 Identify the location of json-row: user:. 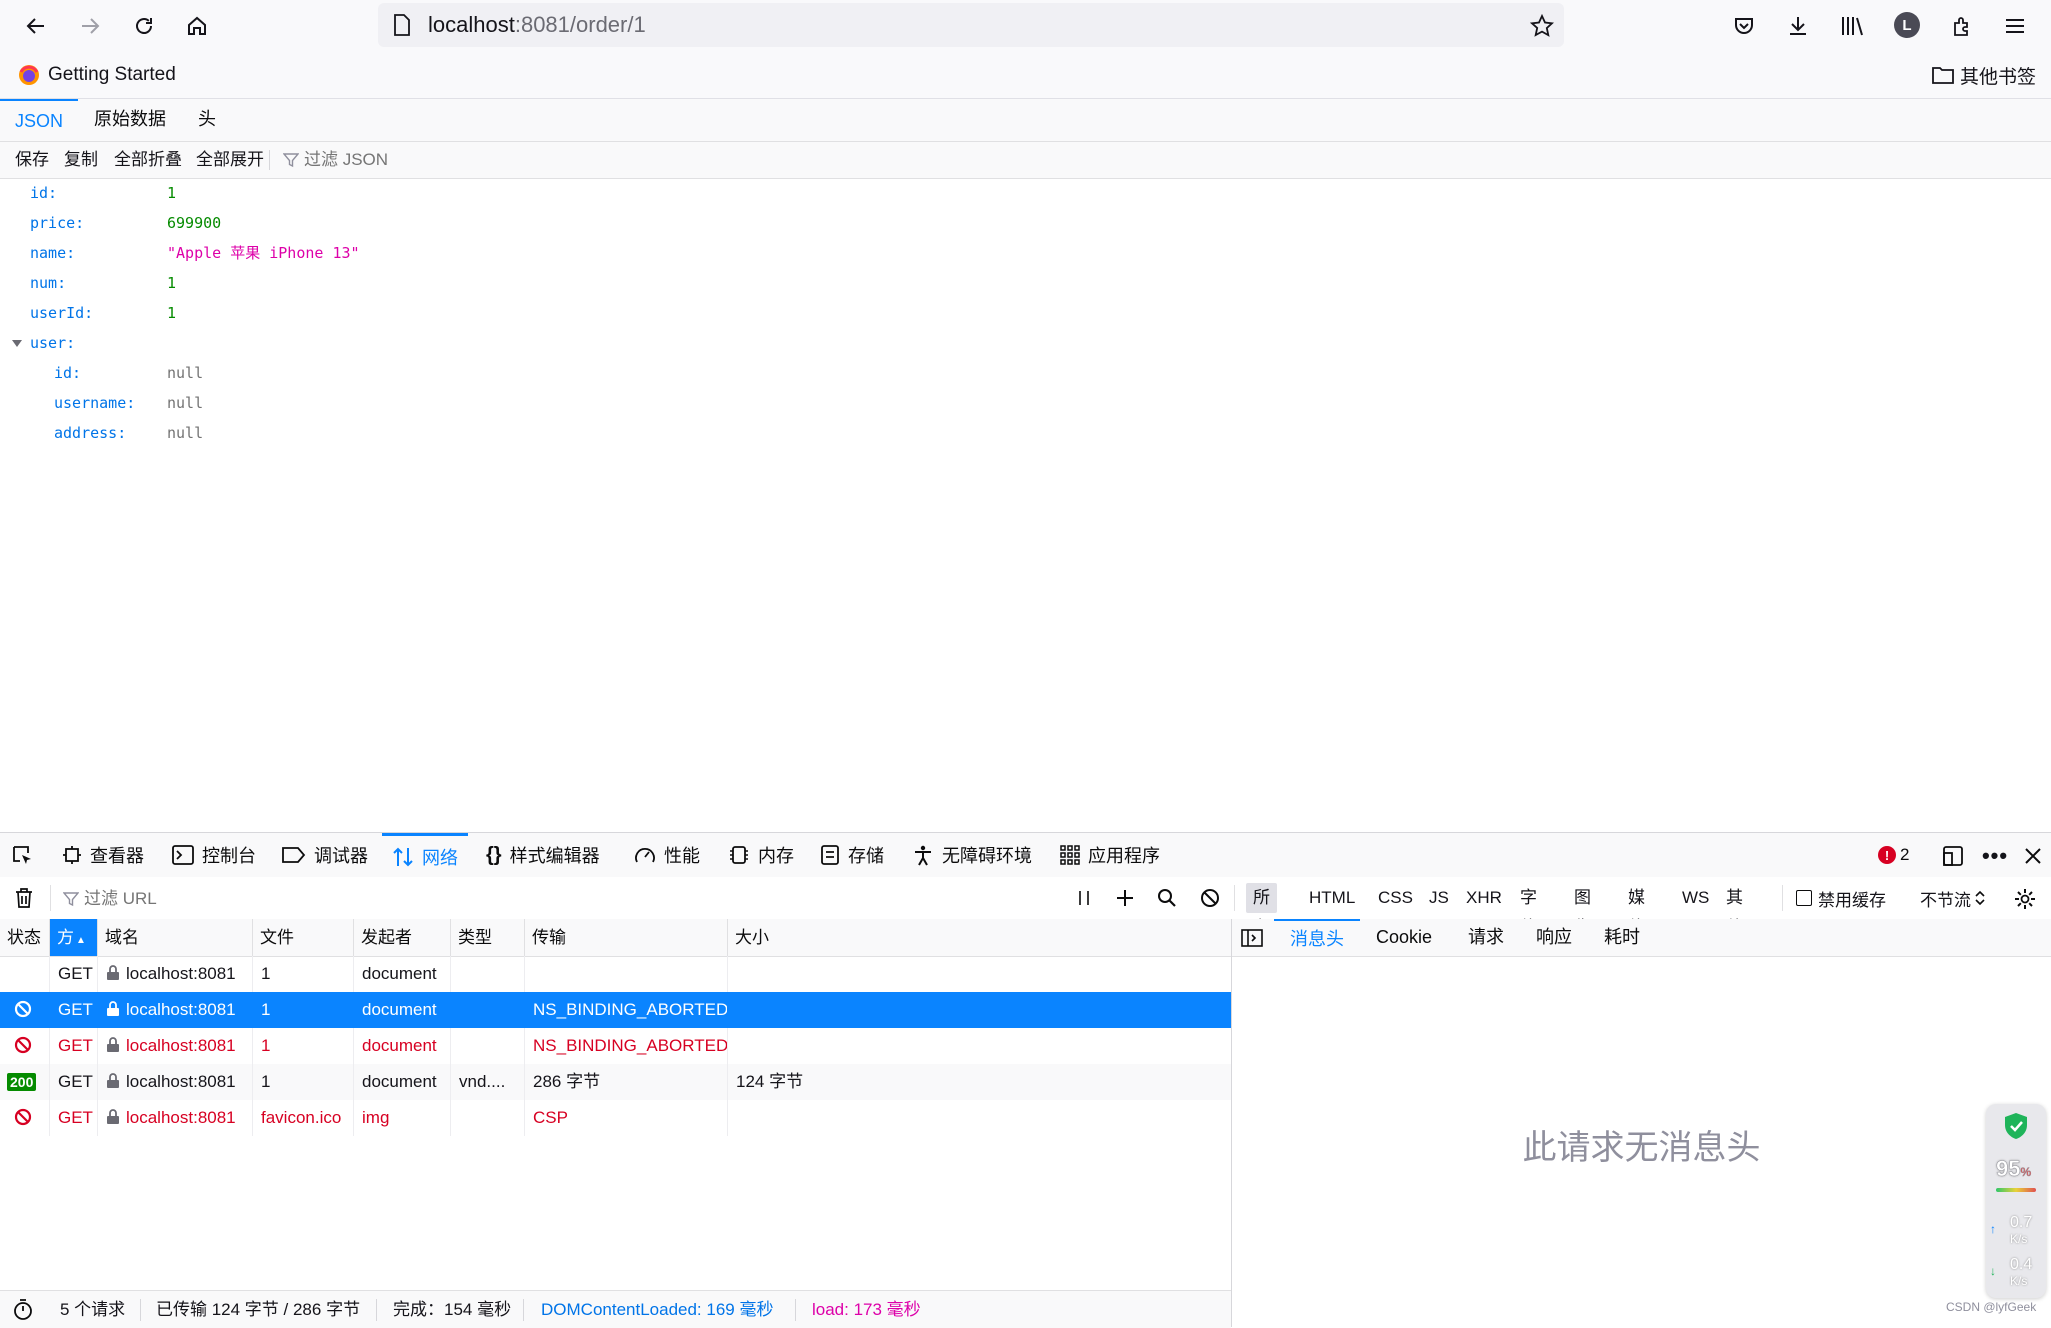
(52, 343).